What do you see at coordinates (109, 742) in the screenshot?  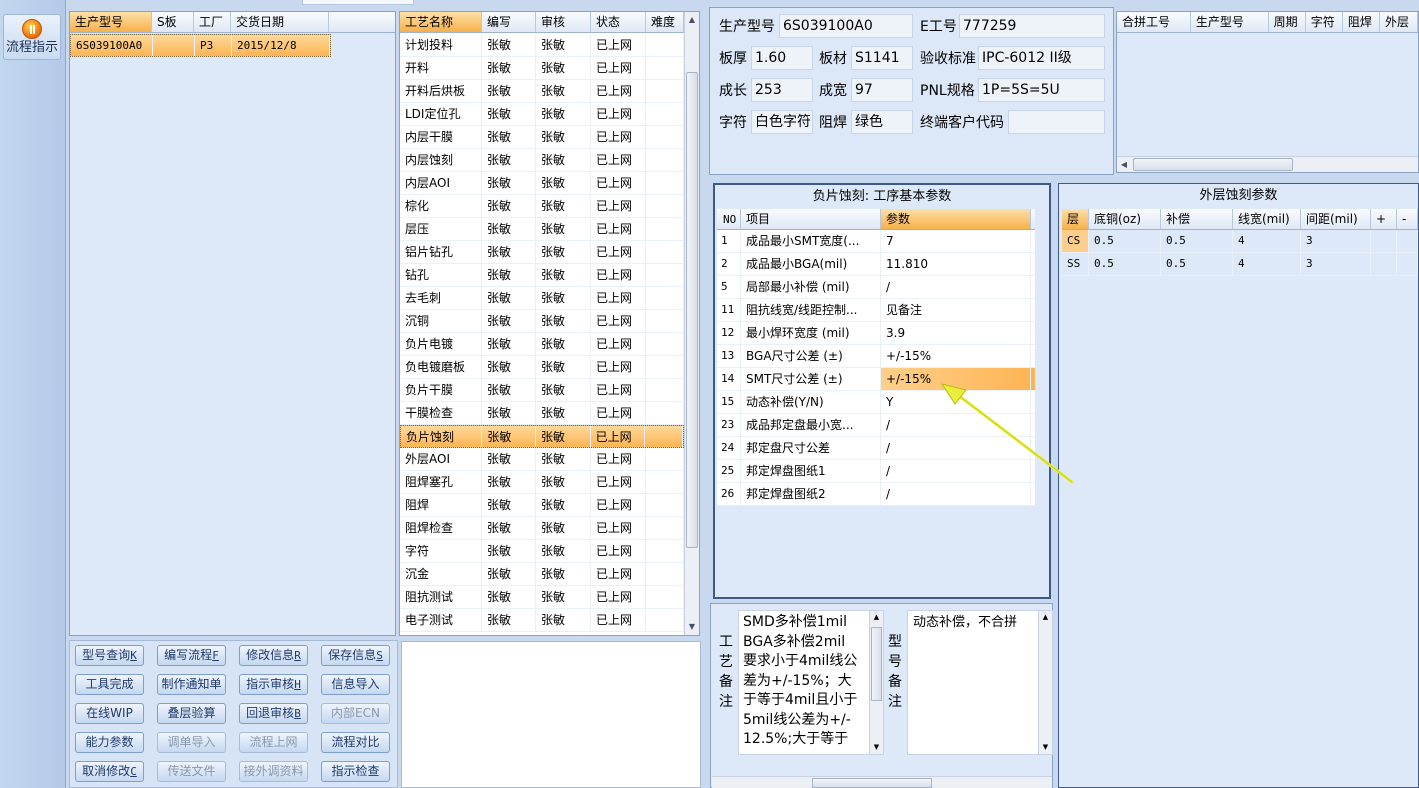 I see `button-12: 能力参数` at bounding box center [109, 742].